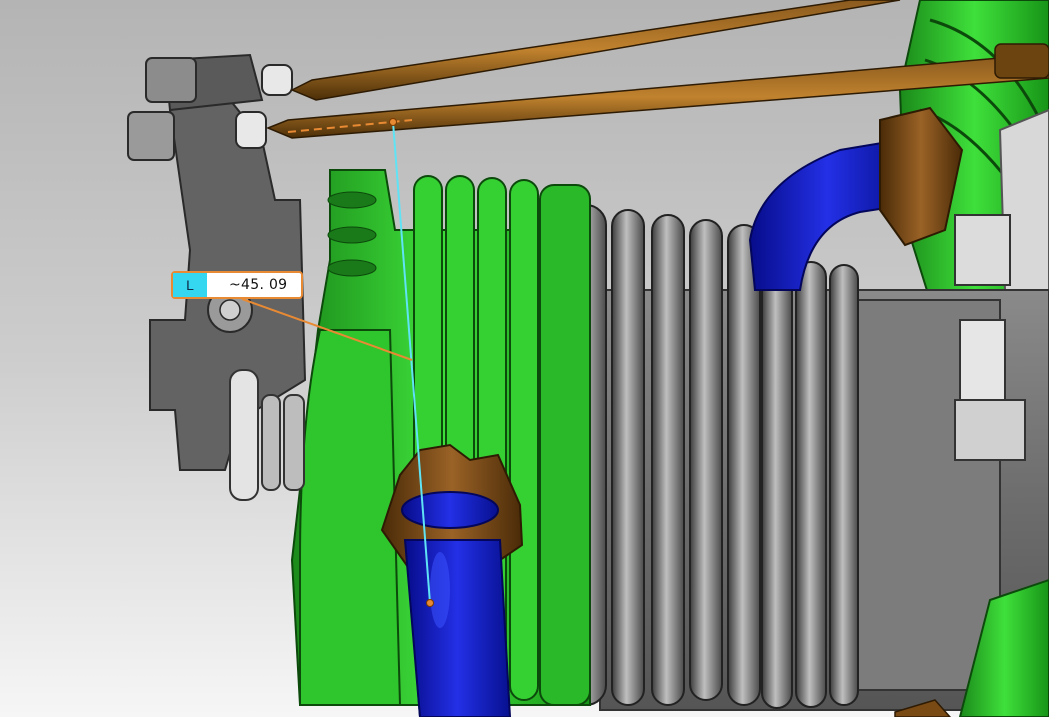 Image resolution: width=1049 pixels, height=717 pixels. Describe the element at coordinates (430, 603) in the screenshot. I see `measure-point-end` at that location.